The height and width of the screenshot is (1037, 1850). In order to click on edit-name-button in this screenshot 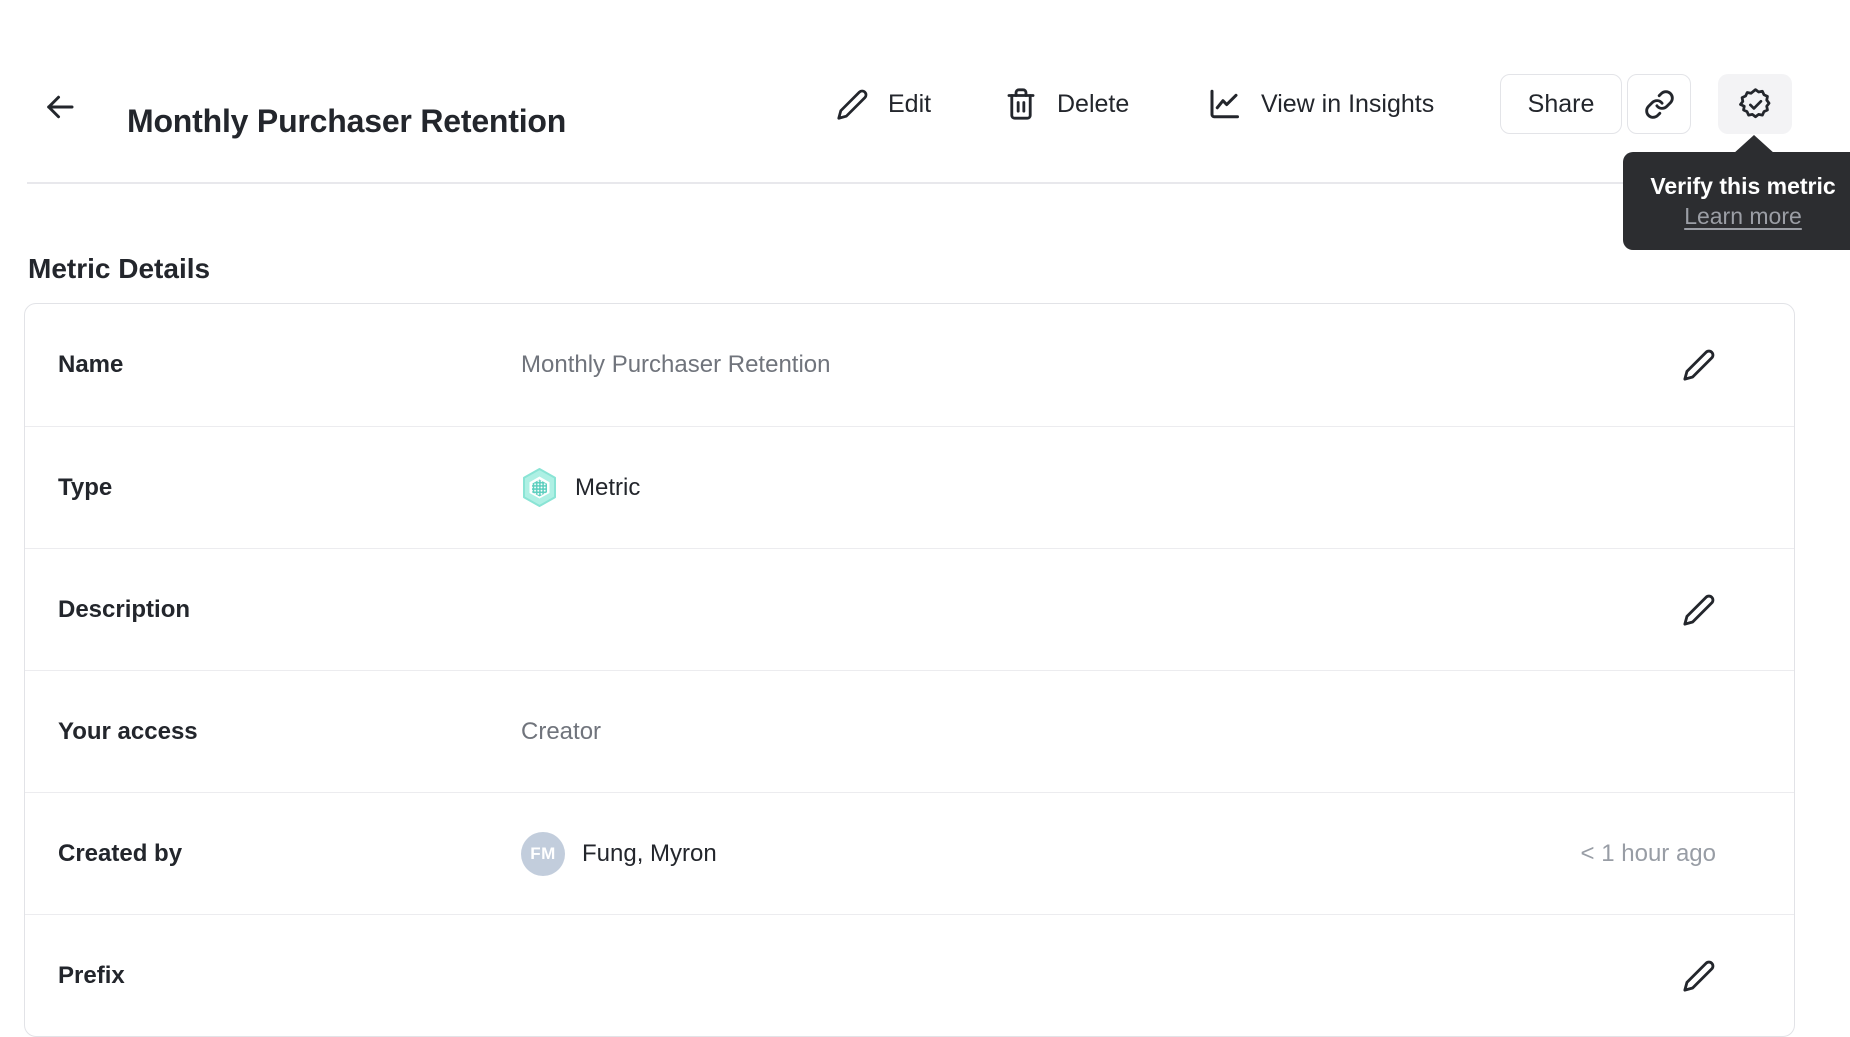, I will do `click(1699, 365)`.